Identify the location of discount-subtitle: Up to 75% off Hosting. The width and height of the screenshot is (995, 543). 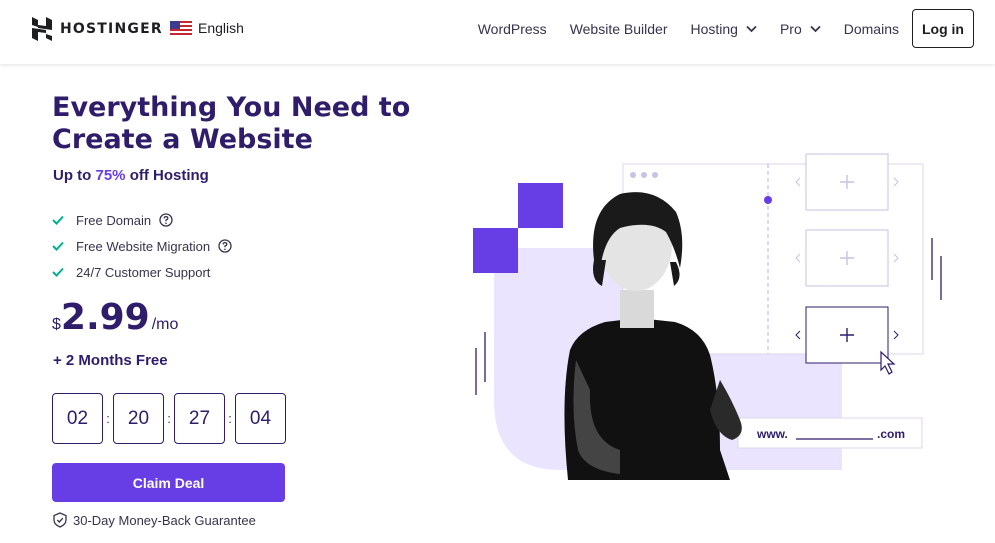
(131, 175).